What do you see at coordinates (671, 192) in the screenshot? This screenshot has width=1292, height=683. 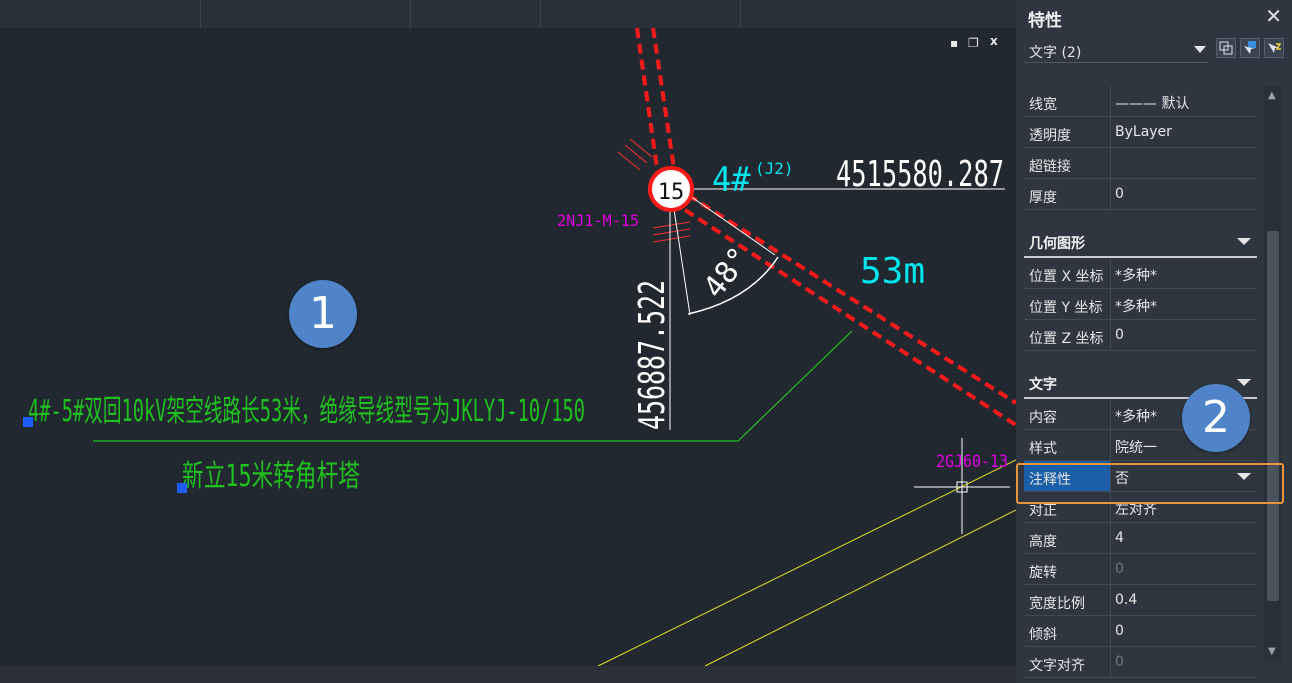 I see `pole-number: 15` at bounding box center [671, 192].